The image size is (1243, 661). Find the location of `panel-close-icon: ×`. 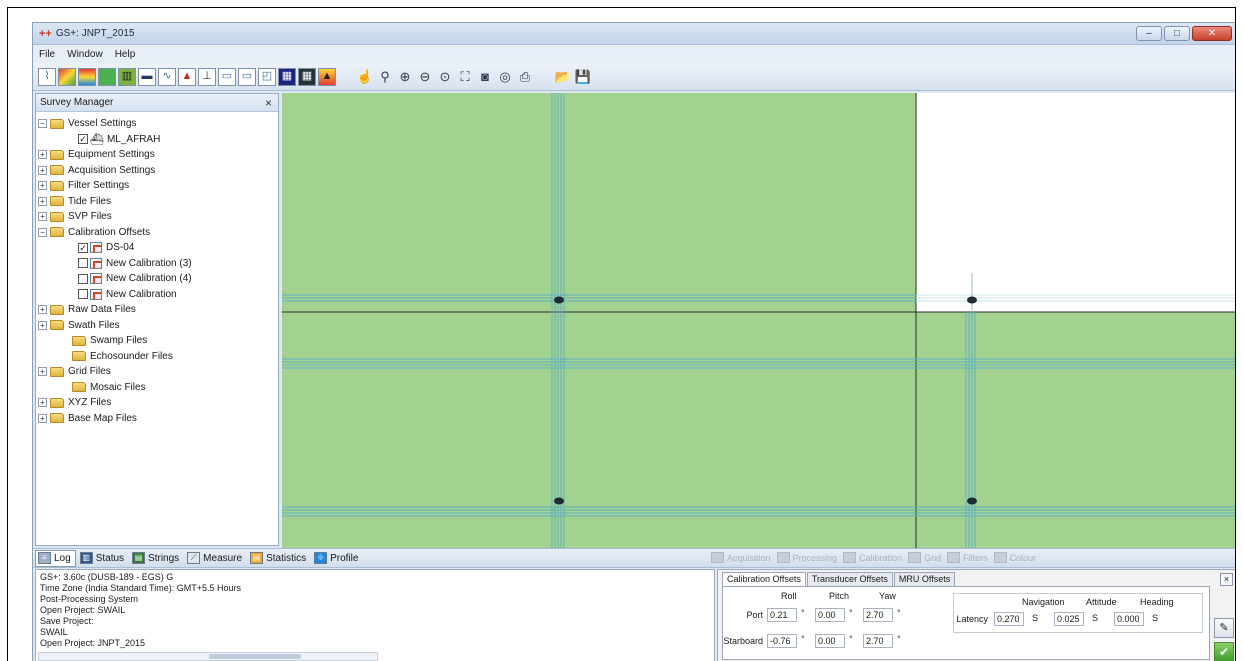

panel-close-icon: × is located at coordinates (1226, 579).